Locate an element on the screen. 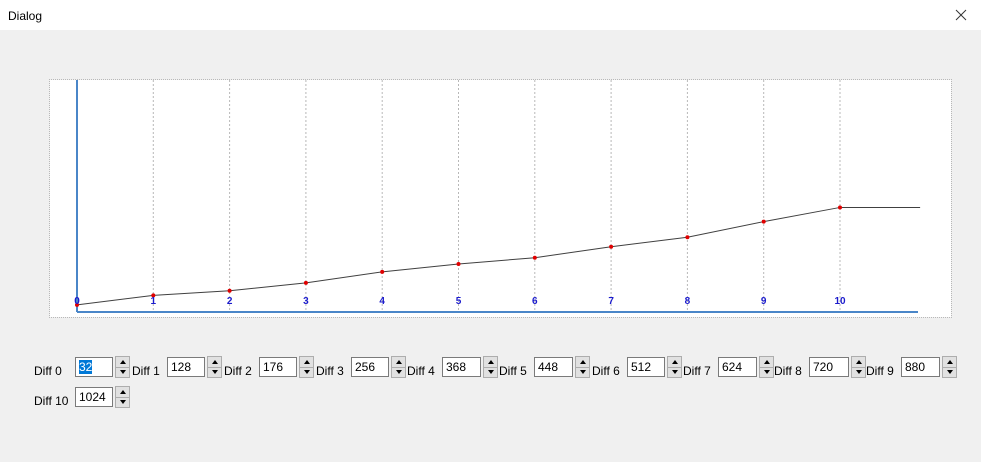  diff-6-input: 512 is located at coordinates (646, 367).